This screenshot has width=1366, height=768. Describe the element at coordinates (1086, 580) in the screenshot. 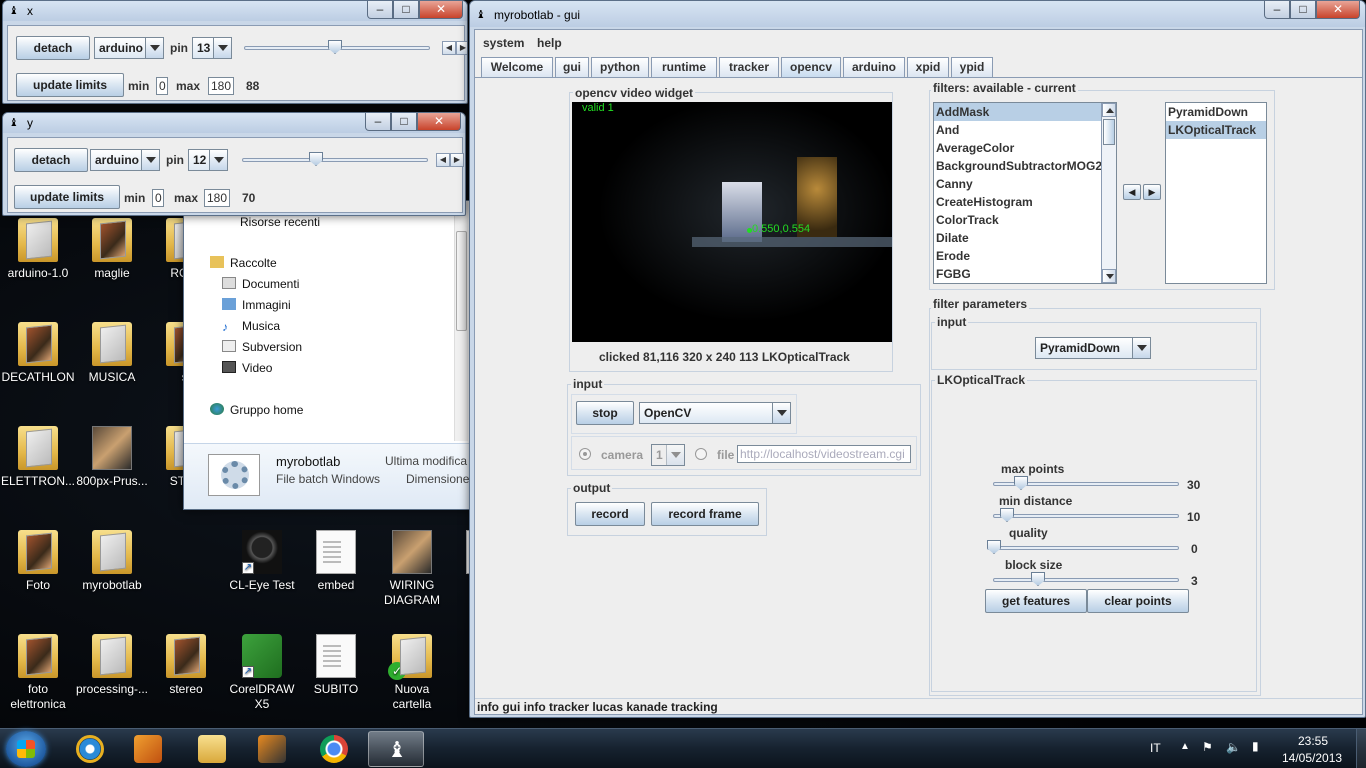

I see `param-slider-block-size` at that location.